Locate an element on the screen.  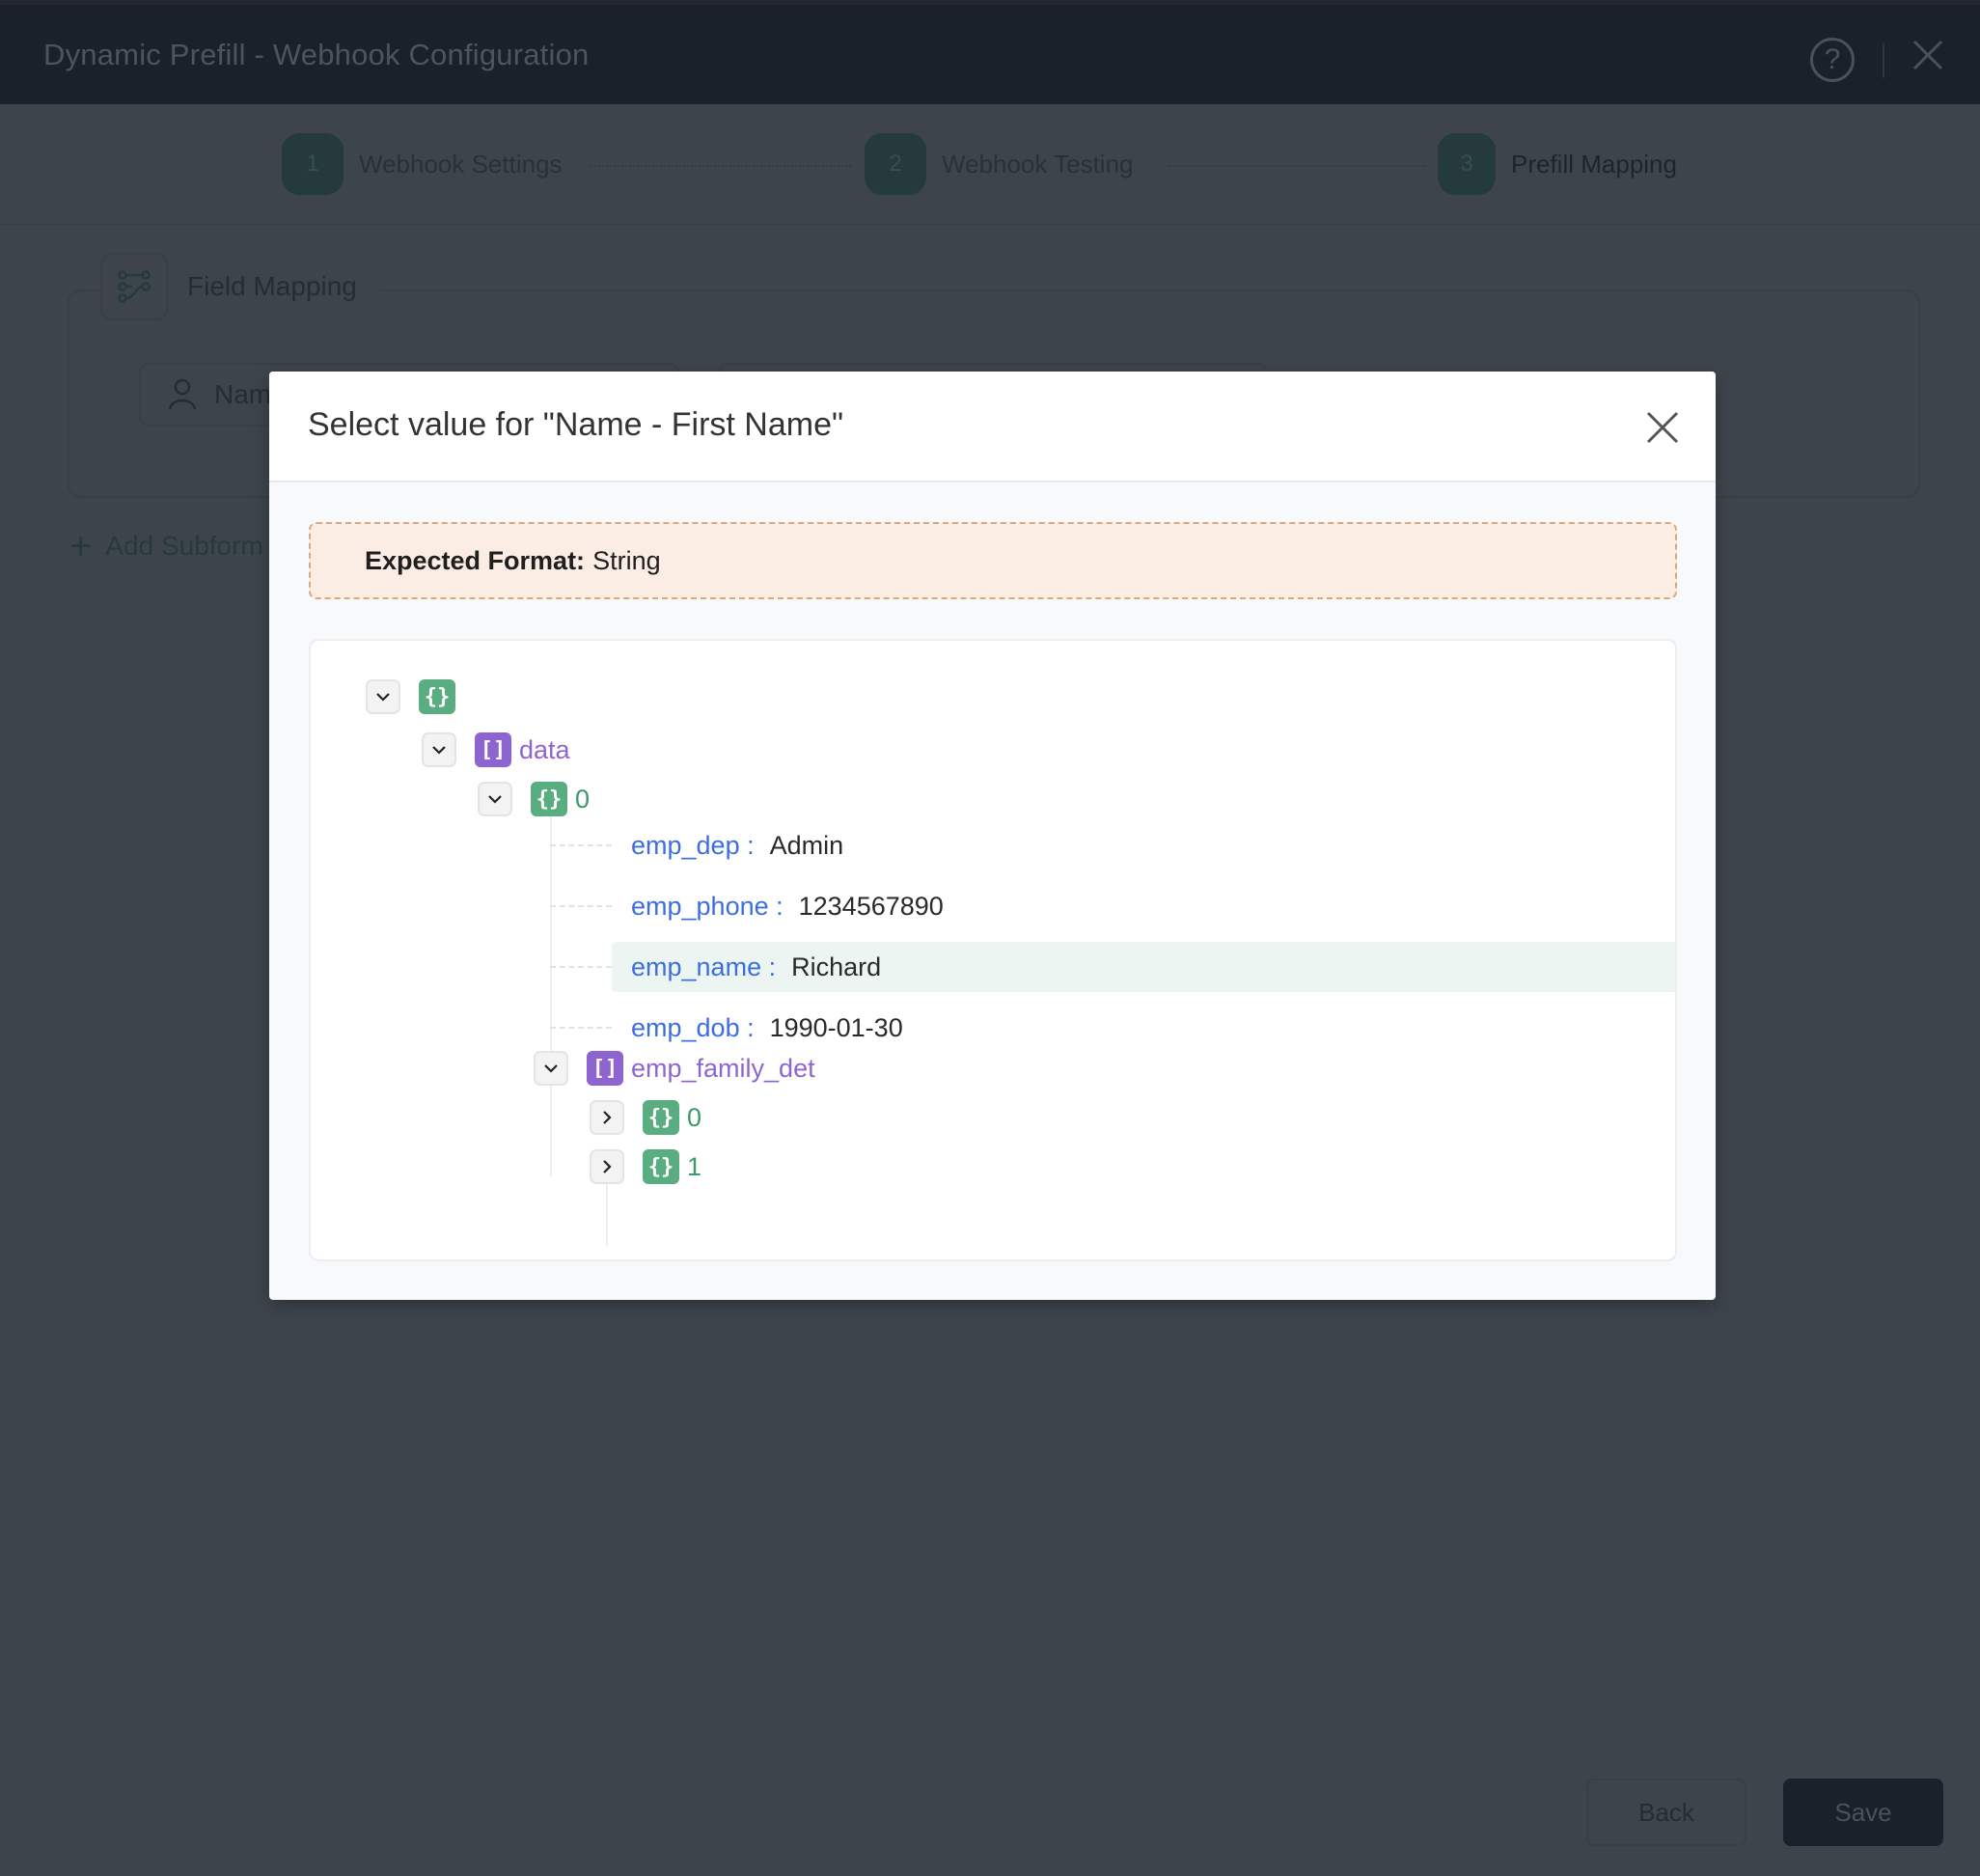
tree-leaf-emp-dob: emp_dob : 1990-01-30 is located at coordinates (1112, 1028).